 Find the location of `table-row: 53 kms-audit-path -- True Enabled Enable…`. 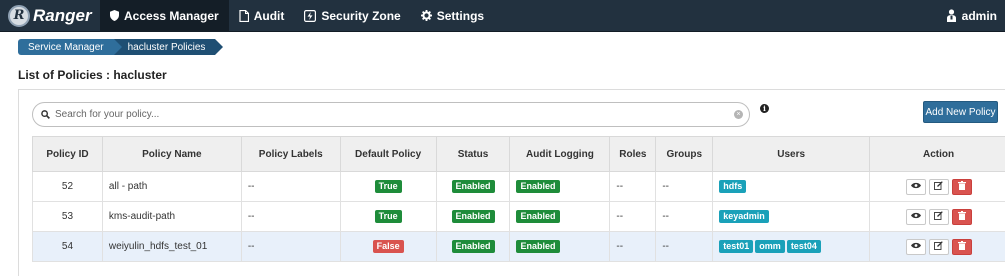

table-row: 53 kms-audit-path -- True Enabled Enable… is located at coordinates (518, 216).